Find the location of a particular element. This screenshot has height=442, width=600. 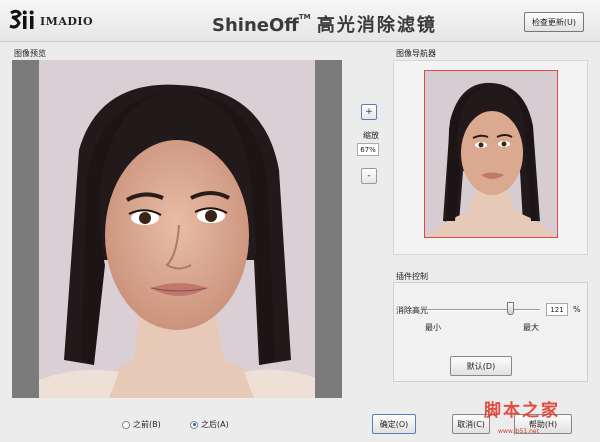

zoom-label: 缩放 is located at coordinates (371, 135).